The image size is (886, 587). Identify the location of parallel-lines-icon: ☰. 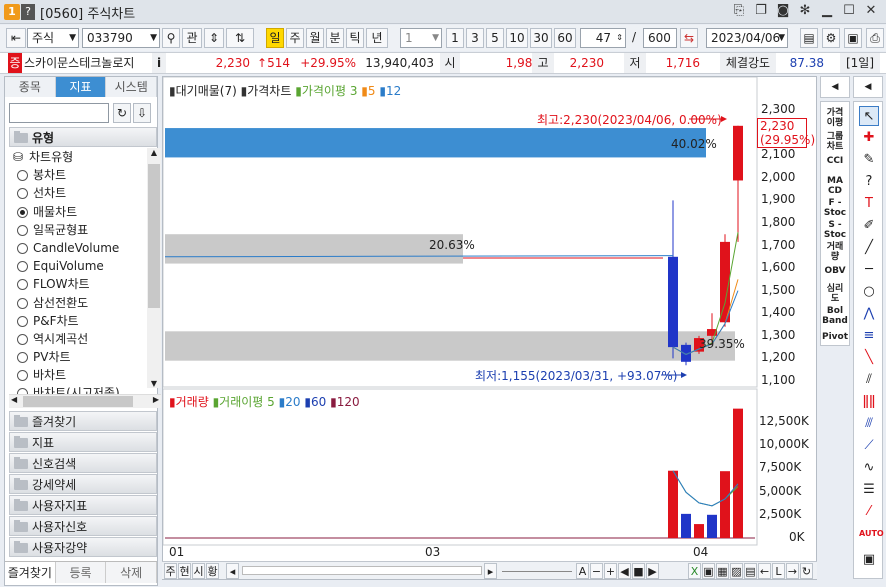
(869, 490).